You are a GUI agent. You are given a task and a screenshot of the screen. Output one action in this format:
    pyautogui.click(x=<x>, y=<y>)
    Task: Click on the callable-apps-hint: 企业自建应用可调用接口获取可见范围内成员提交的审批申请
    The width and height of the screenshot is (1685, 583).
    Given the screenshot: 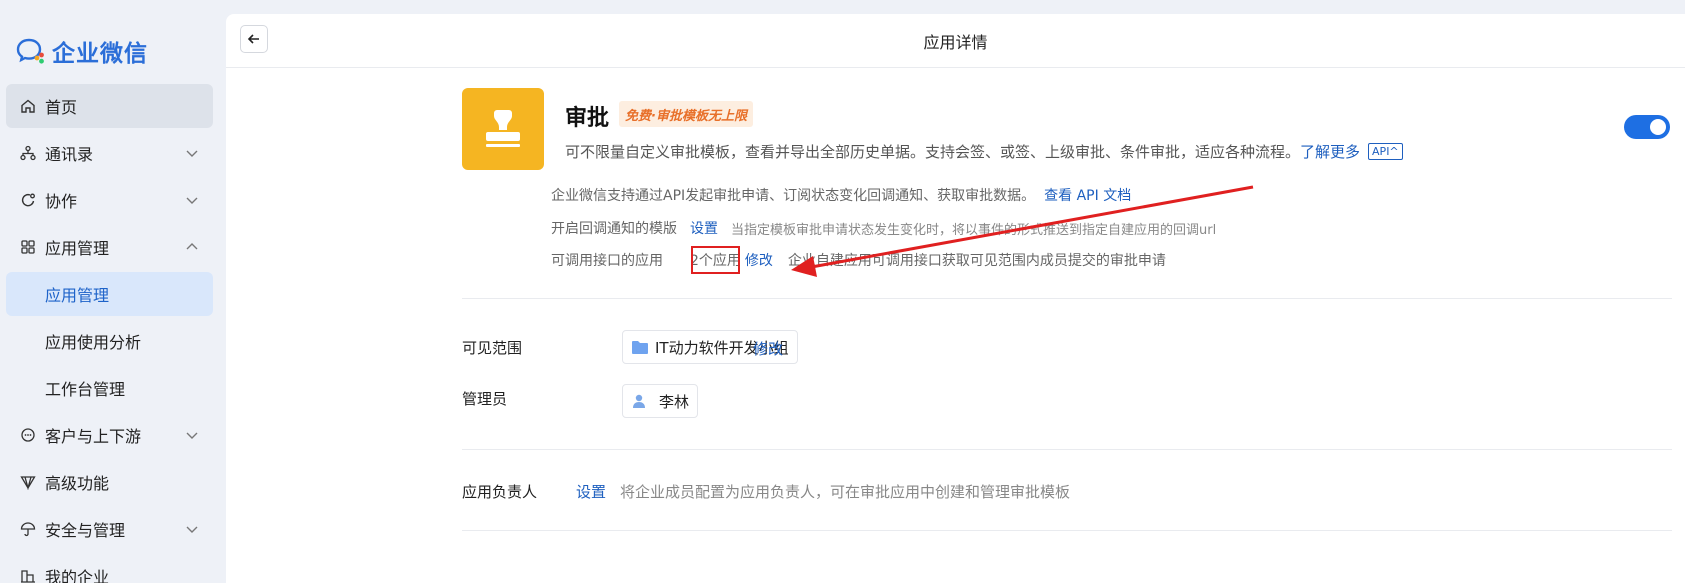 What is the action you would take?
    pyautogui.click(x=976, y=261)
    